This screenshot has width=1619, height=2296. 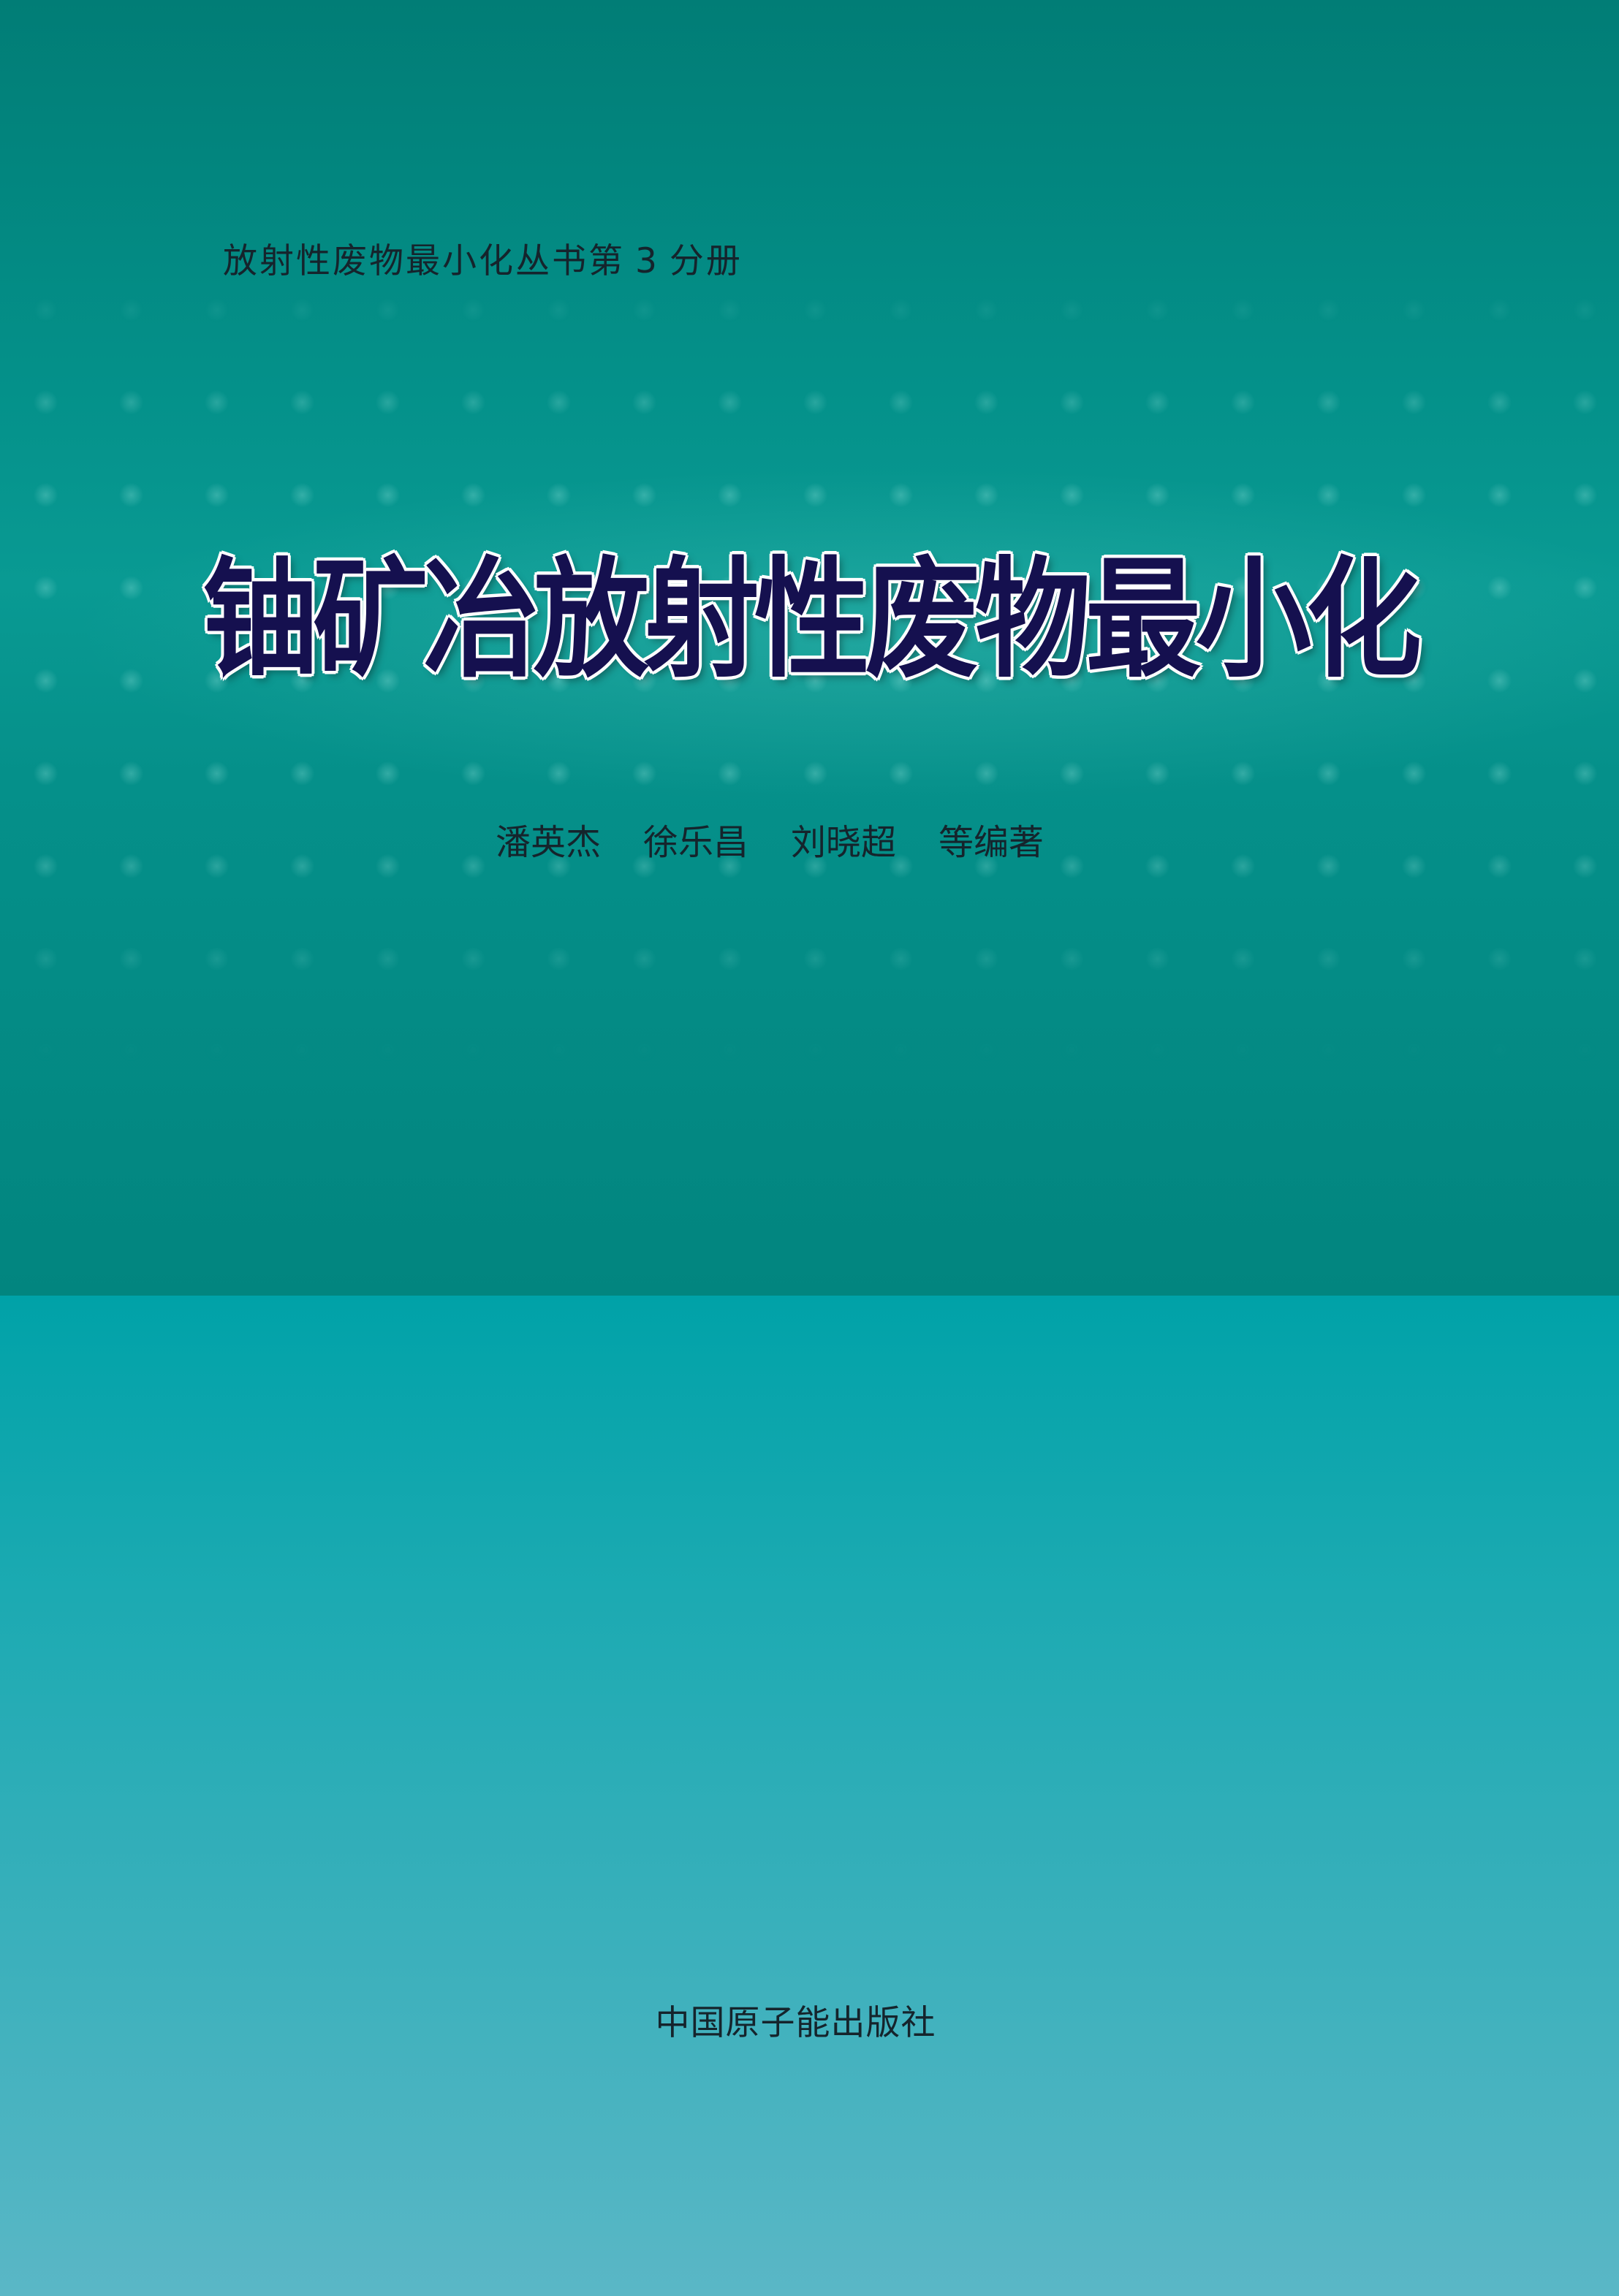 I want to click on author-3: 刘晓超, so click(x=844, y=842).